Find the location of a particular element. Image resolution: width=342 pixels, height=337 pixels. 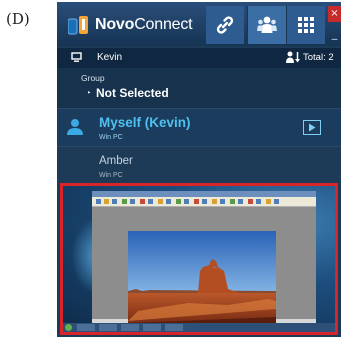

users-button is located at coordinates (267, 25).